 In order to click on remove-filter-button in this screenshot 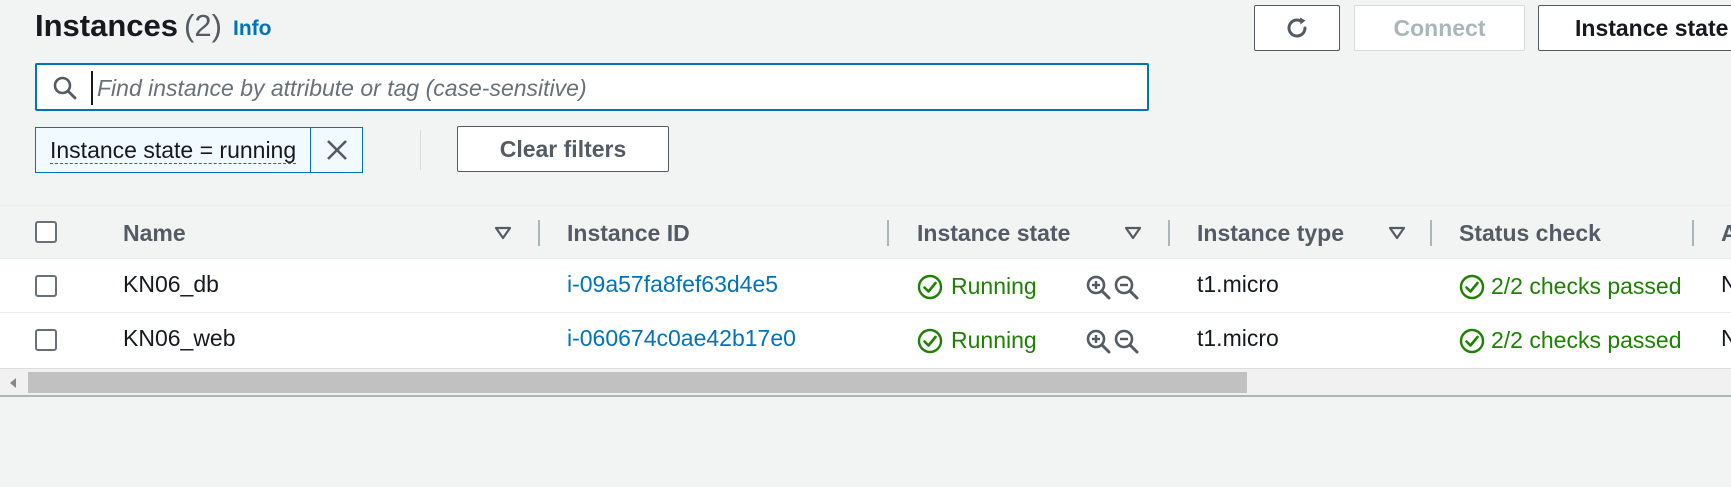, I will do `click(336, 150)`.